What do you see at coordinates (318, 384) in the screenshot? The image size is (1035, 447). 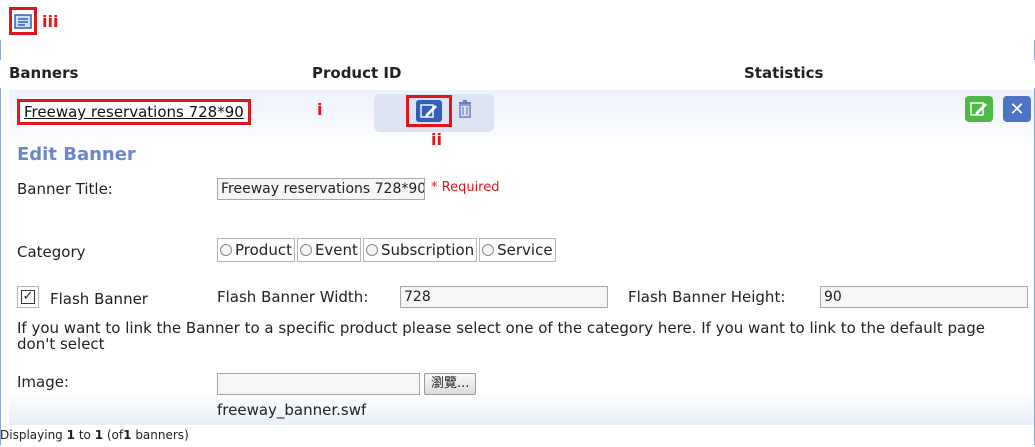 I see `image-file-input` at bounding box center [318, 384].